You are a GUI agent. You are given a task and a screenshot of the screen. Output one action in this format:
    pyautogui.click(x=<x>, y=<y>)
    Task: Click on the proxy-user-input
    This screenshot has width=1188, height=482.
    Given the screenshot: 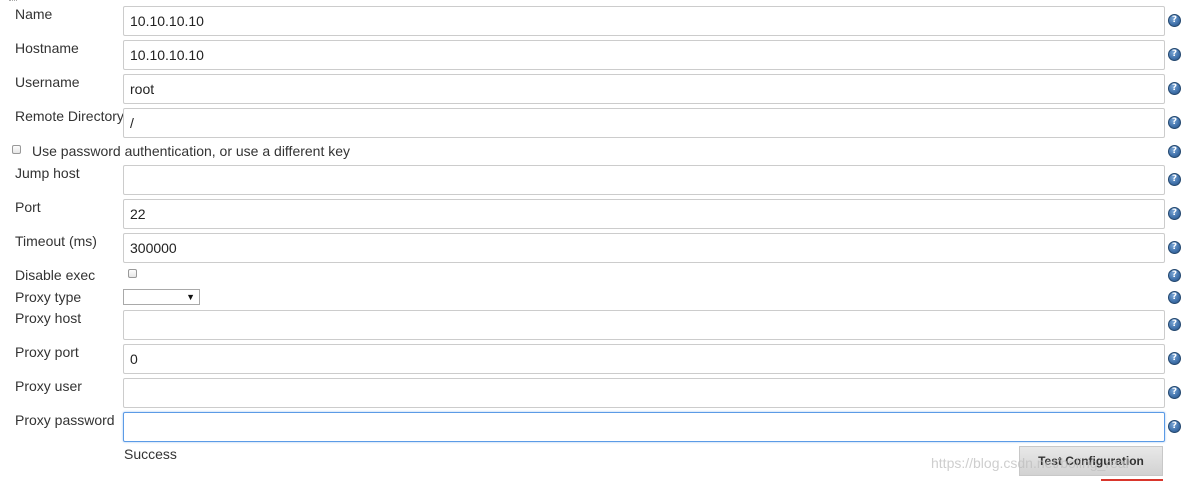 What is the action you would take?
    pyautogui.click(x=644, y=393)
    